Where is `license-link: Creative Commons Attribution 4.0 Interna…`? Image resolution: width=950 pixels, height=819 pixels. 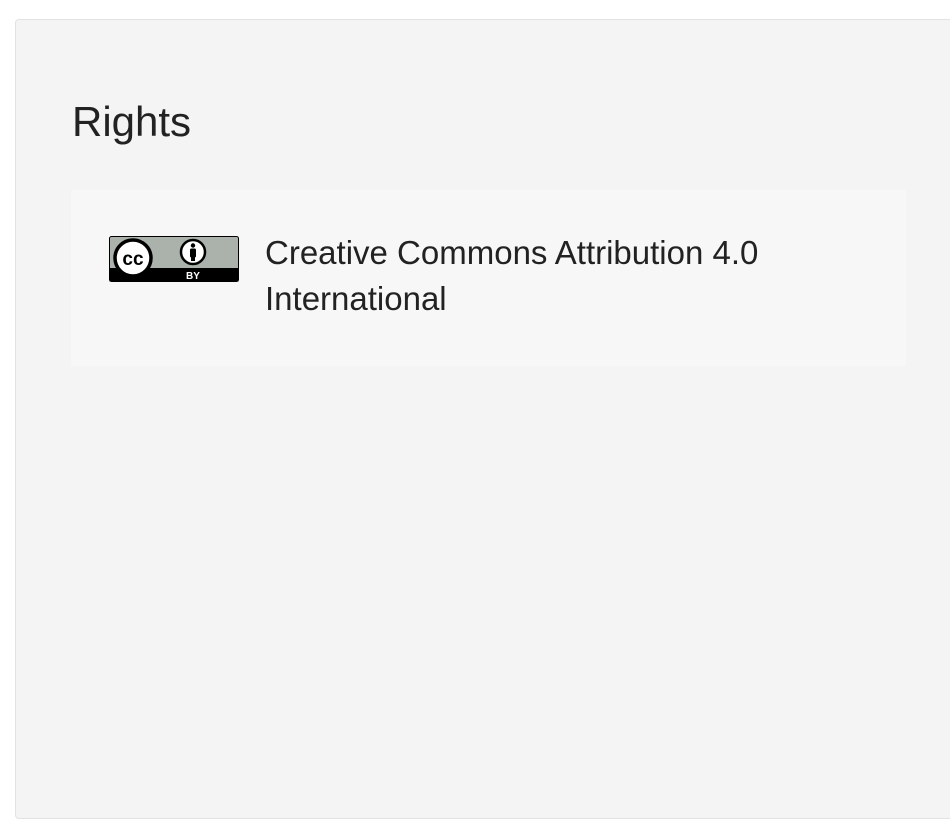
license-link: Creative Commons Attribution 4.0 Interna… is located at coordinates (565, 276).